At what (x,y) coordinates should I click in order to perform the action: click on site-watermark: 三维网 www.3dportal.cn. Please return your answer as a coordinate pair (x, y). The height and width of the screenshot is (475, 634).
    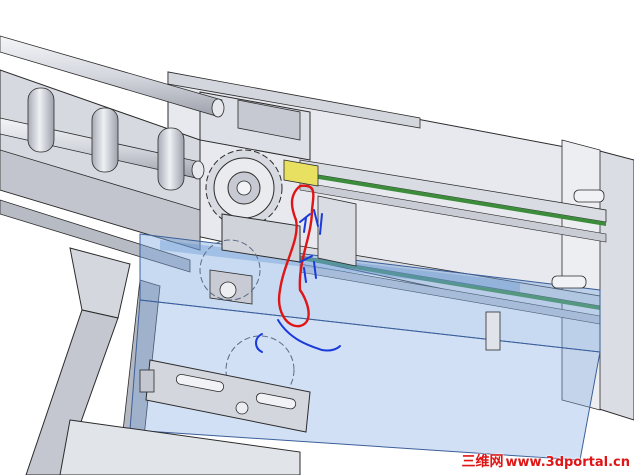
    Looking at the image, I should click on (546, 461).